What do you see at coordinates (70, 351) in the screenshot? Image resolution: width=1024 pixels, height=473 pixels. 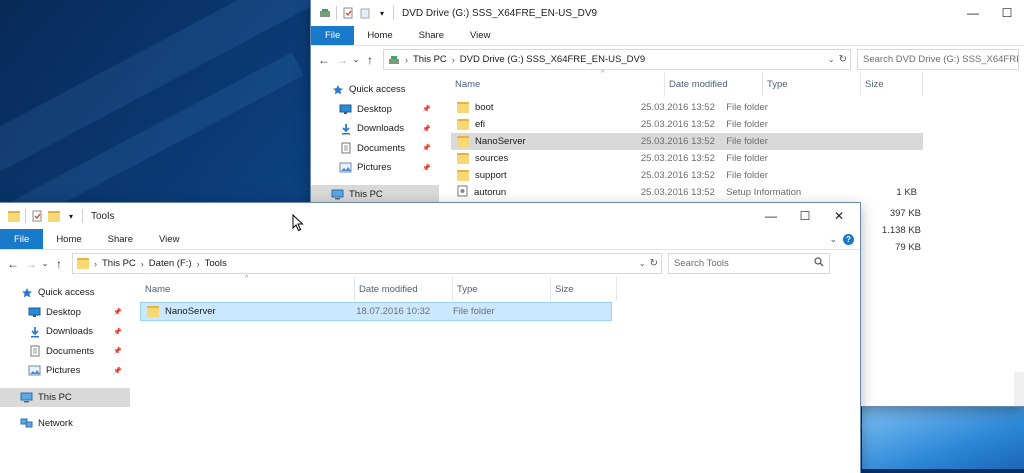 I see `nav-item-label: Documents` at bounding box center [70, 351].